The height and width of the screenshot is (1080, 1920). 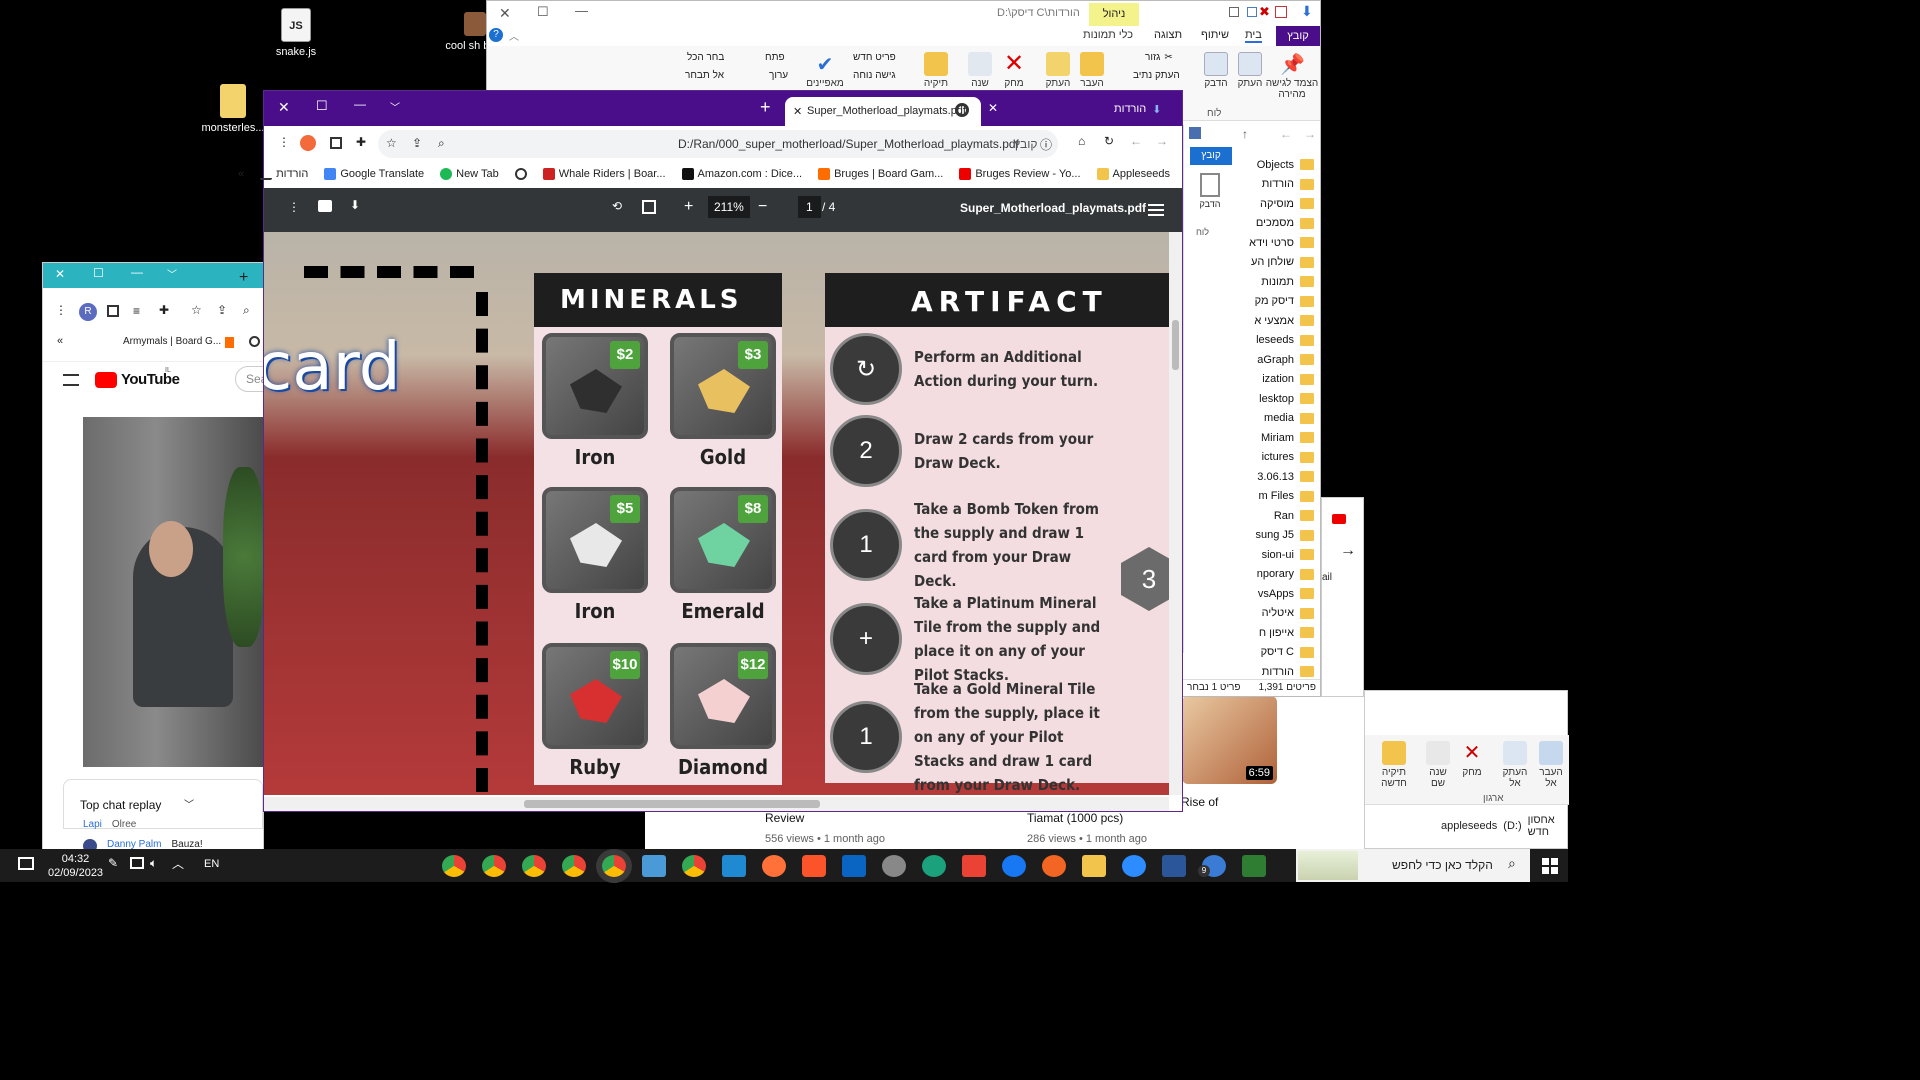 I want to click on bookmark-globe, so click(x=520, y=174).